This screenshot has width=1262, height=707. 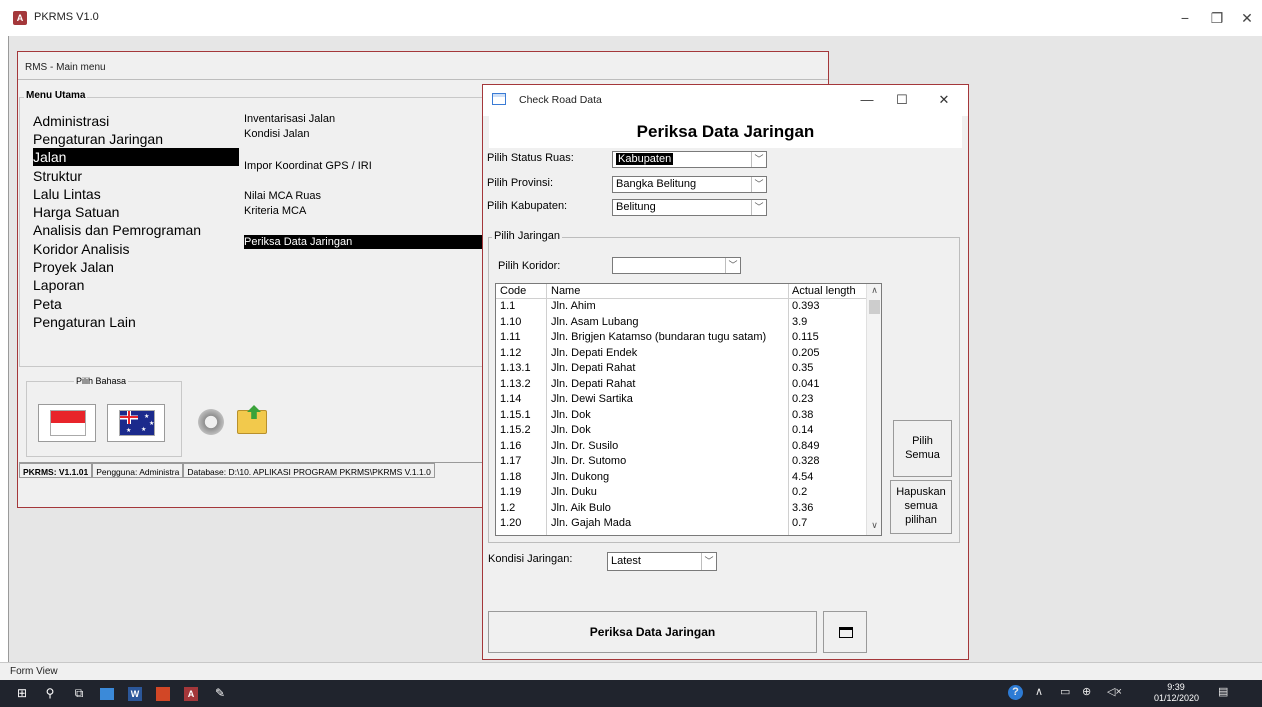 What do you see at coordinates (515, 414) in the screenshot?
I see `road-code: 1.15.1` at bounding box center [515, 414].